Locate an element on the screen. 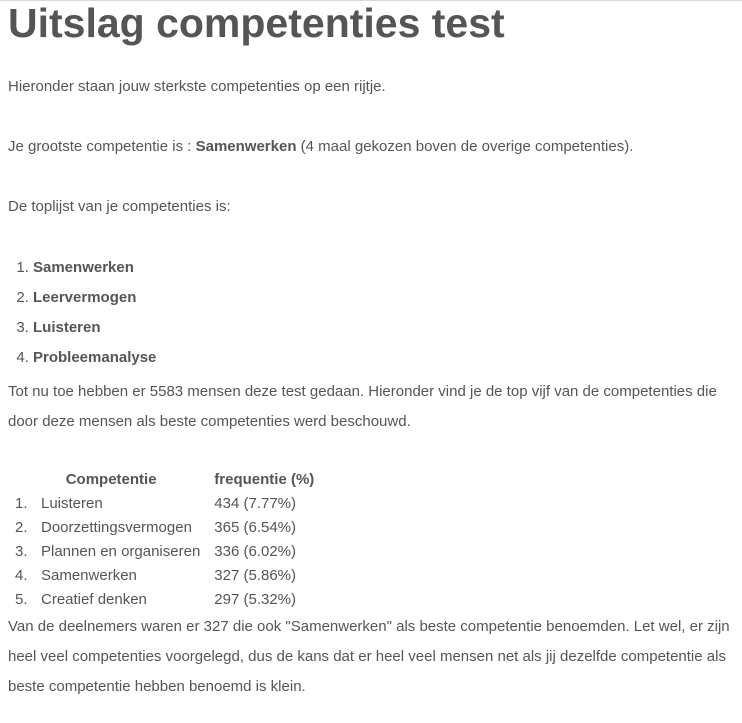 The height and width of the screenshot is (723, 742). row-index: 3. is located at coordinates (21, 551).